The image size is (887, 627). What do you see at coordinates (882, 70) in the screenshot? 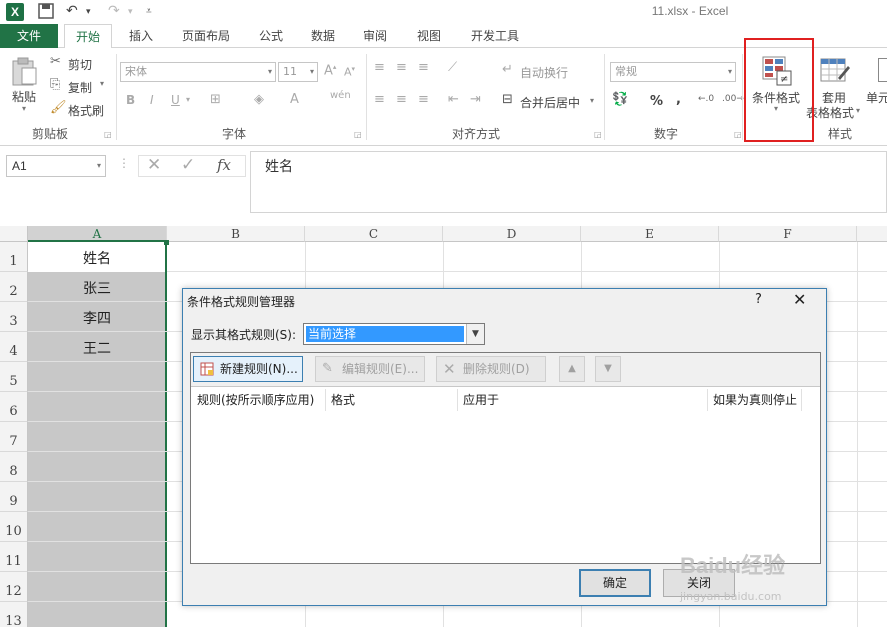
I see `cell-styles-icon` at bounding box center [882, 70].